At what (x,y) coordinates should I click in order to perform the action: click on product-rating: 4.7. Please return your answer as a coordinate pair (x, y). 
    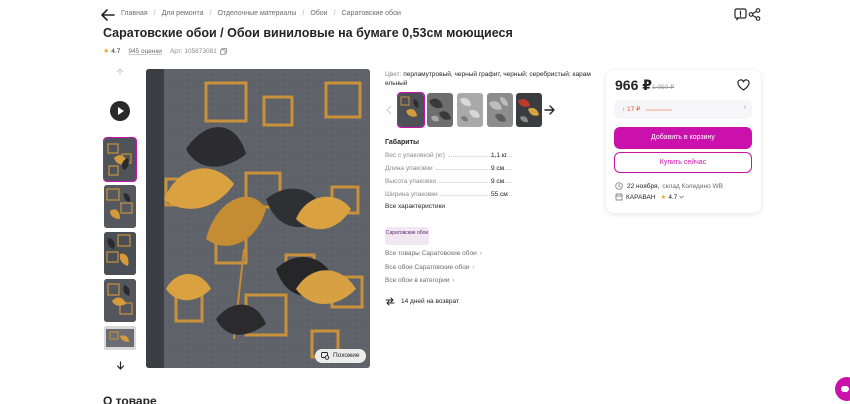
    Looking at the image, I should click on (116, 51).